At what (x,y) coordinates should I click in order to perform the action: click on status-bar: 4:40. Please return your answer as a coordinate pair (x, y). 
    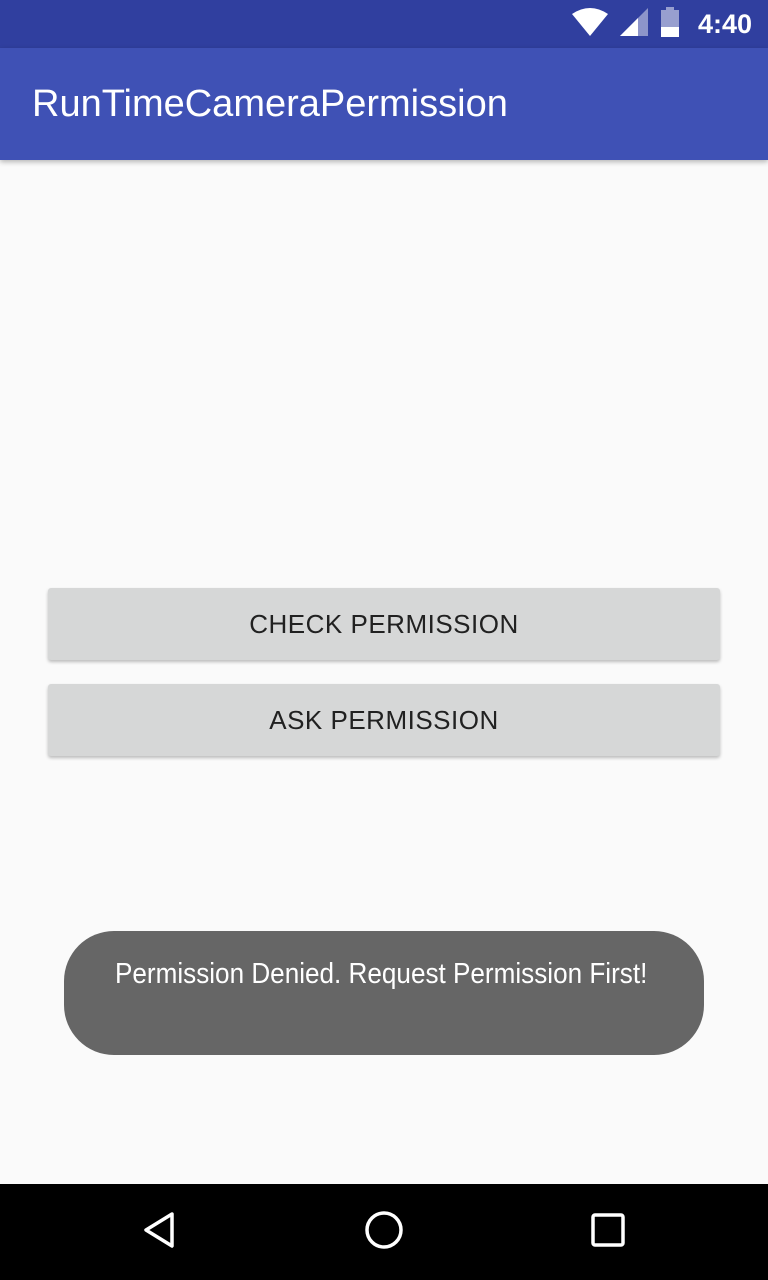
    Looking at the image, I should click on (384, 24).